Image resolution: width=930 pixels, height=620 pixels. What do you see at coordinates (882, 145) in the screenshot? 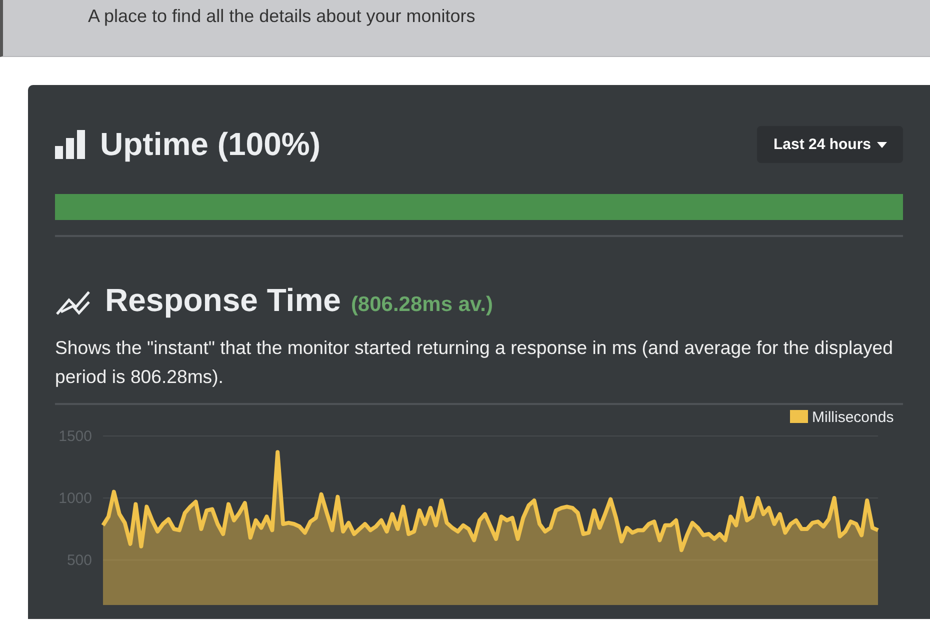
I see `caret-icon` at bounding box center [882, 145].